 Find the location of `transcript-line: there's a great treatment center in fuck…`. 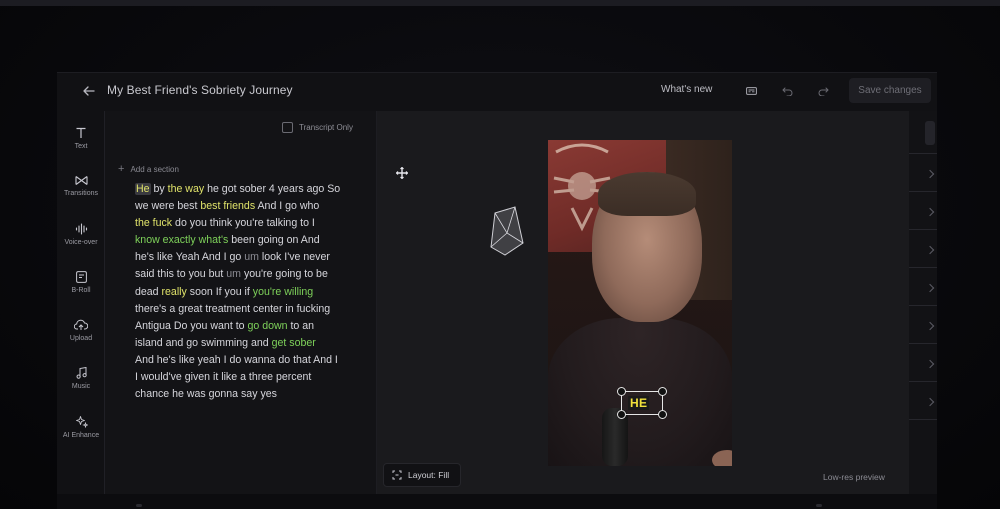

transcript-line: there's a great treatment center in fuck… is located at coordinates (251, 309).